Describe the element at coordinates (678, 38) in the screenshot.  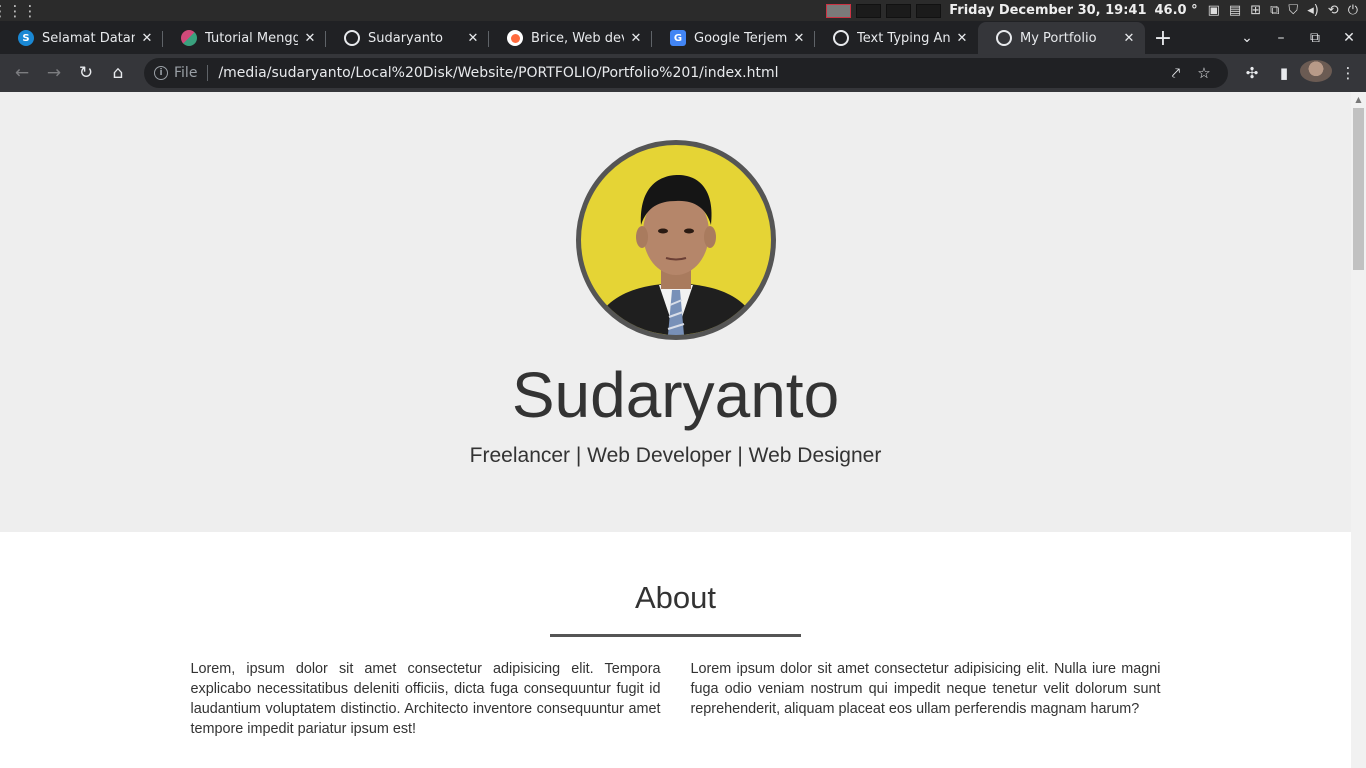
I see `translate-icon: G` at that location.